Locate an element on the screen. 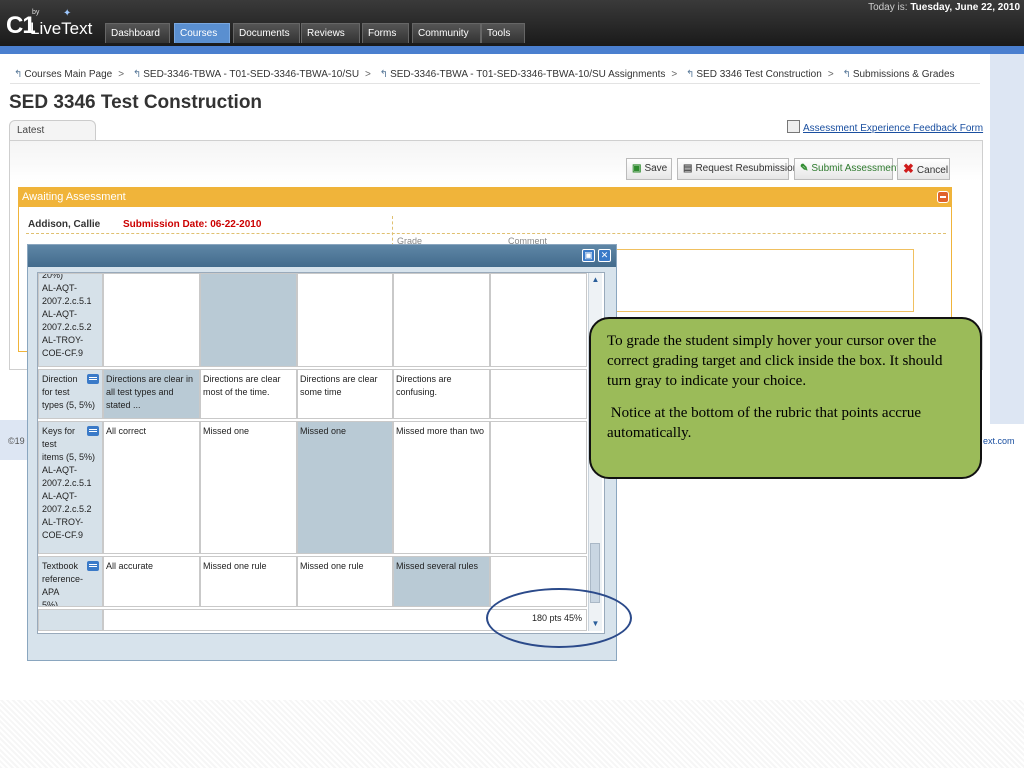 This screenshot has width=1024, height=768. rubric-cell: Directions are clear some time is located at coordinates (345, 394).